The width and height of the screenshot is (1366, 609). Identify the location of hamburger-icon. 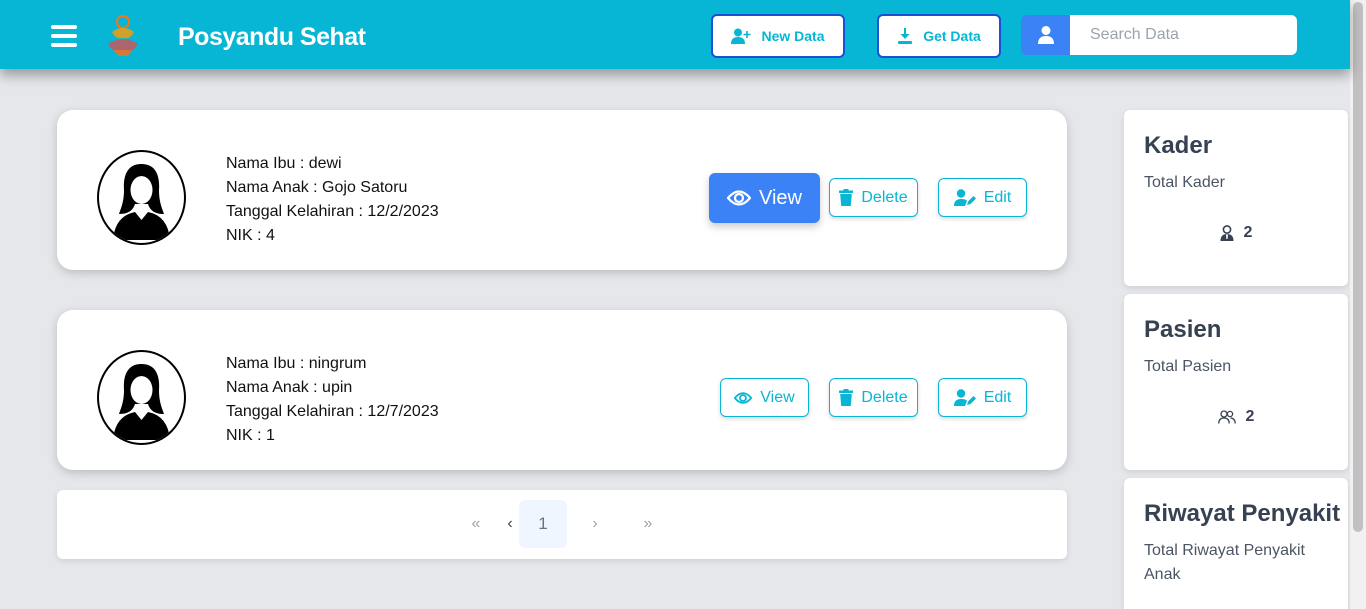
(64, 36).